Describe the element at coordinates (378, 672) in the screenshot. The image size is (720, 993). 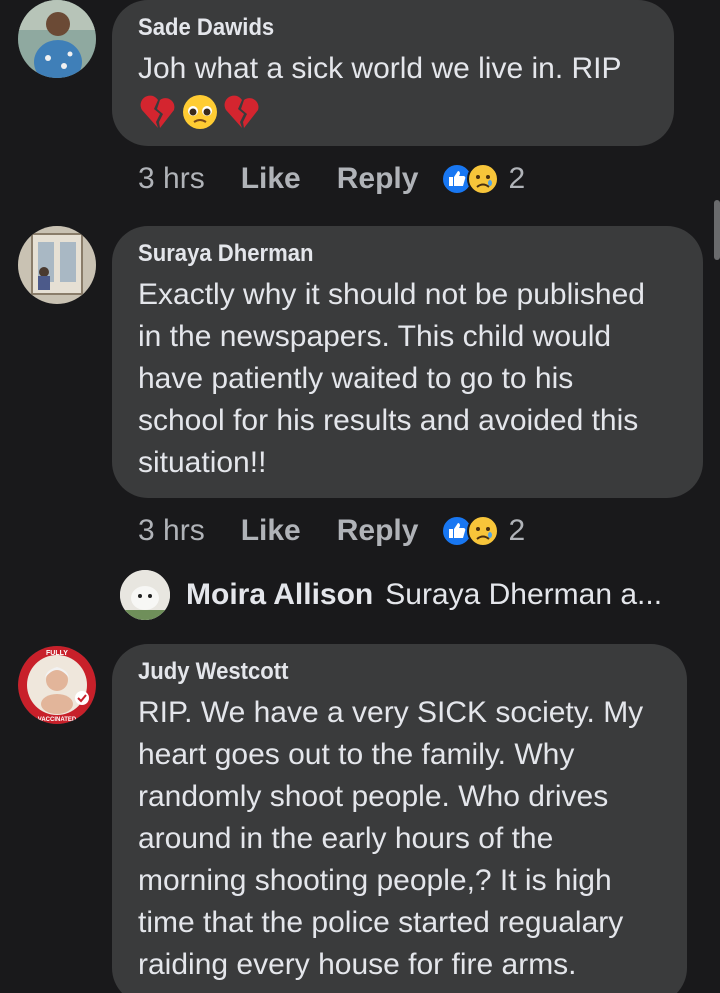
I see `comment-author: Judy Westcott` at that location.